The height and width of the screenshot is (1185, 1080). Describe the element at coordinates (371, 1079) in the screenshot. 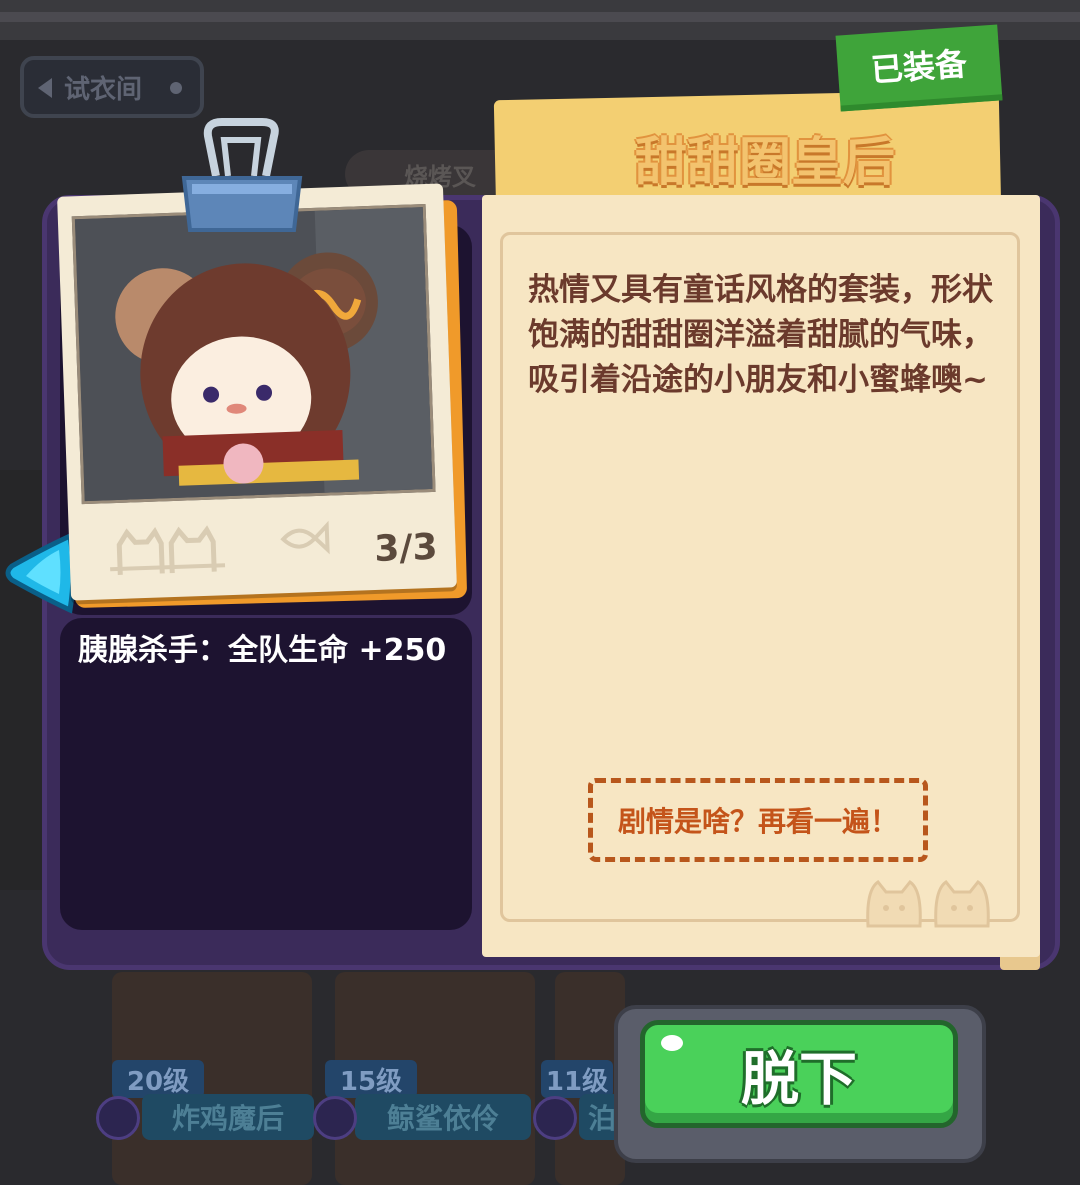

I see `slot-level: 15级` at that location.